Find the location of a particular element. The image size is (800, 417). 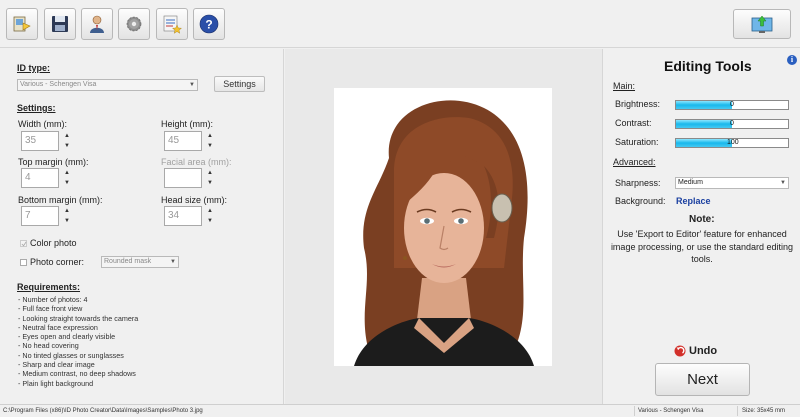

height-label: Height (mm): is located at coordinates (187, 124).